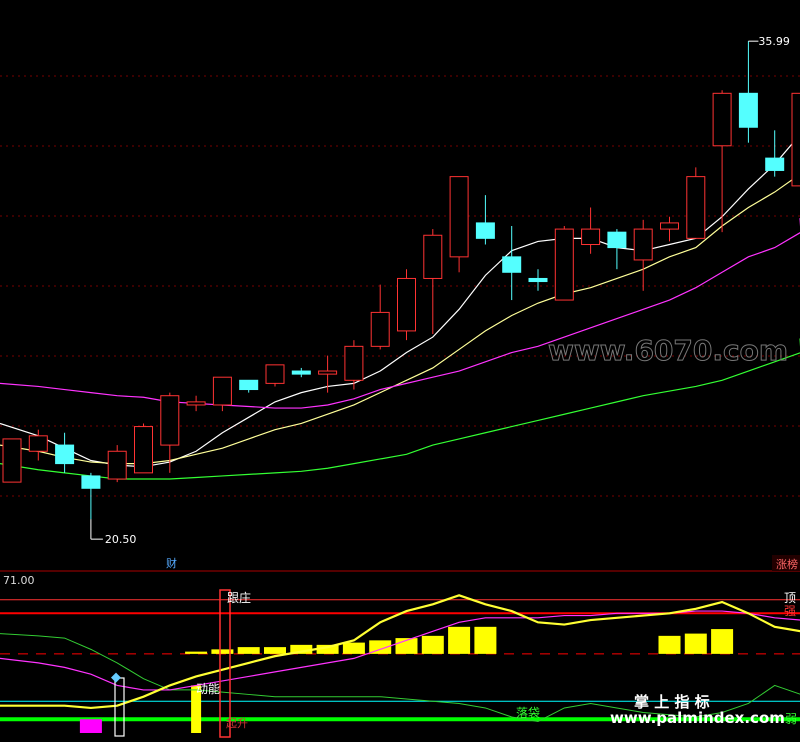 Image resolution: width=800 pixels, height=742 pixels. I want to click on weak-label: 弱, so click(791, 719).